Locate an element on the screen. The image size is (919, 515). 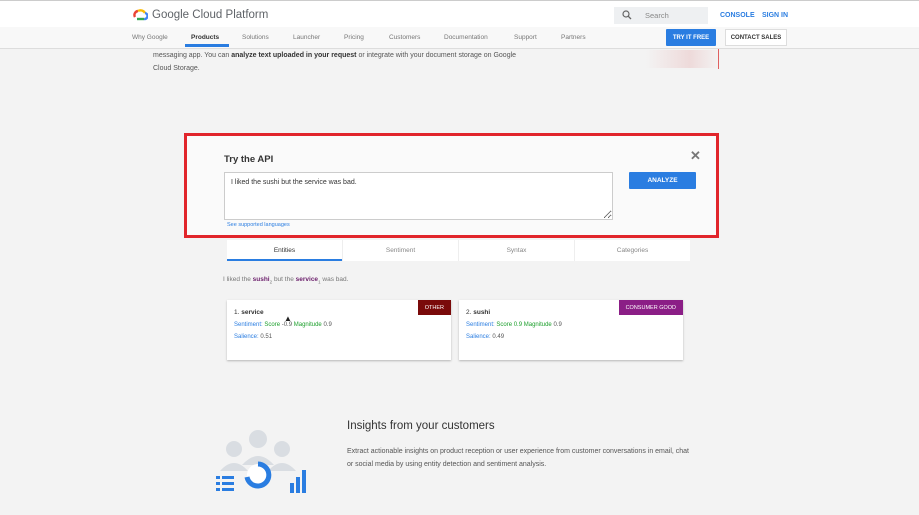
gcp-logo: Google Cloud Platform is located at coordinates (200, 14).